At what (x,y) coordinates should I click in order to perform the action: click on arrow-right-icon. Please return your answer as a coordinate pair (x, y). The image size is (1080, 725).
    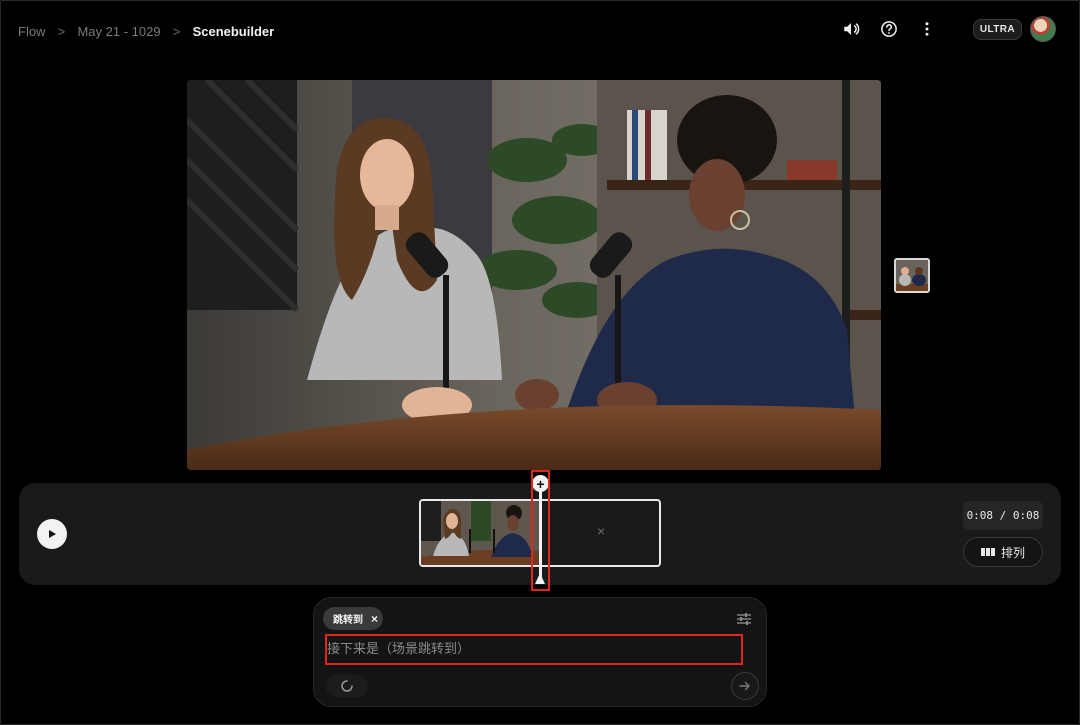
    Looking at the image, I should click on (744, 686).